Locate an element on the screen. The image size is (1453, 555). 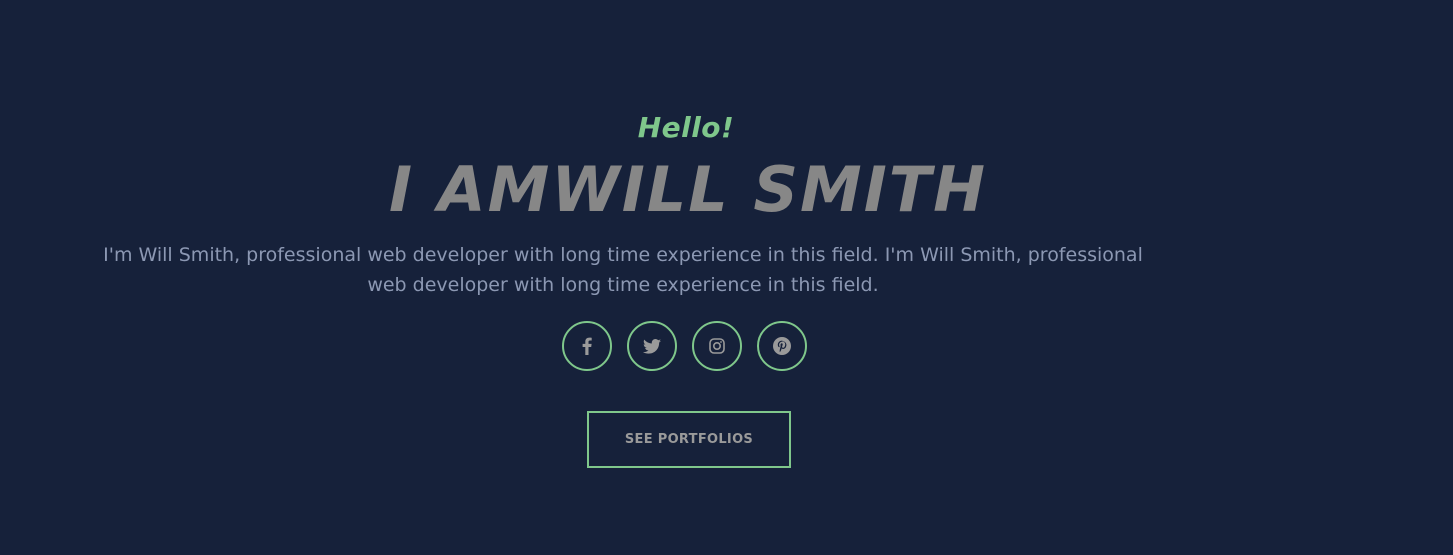
facebook-icon is located at coordinates (587, 346).